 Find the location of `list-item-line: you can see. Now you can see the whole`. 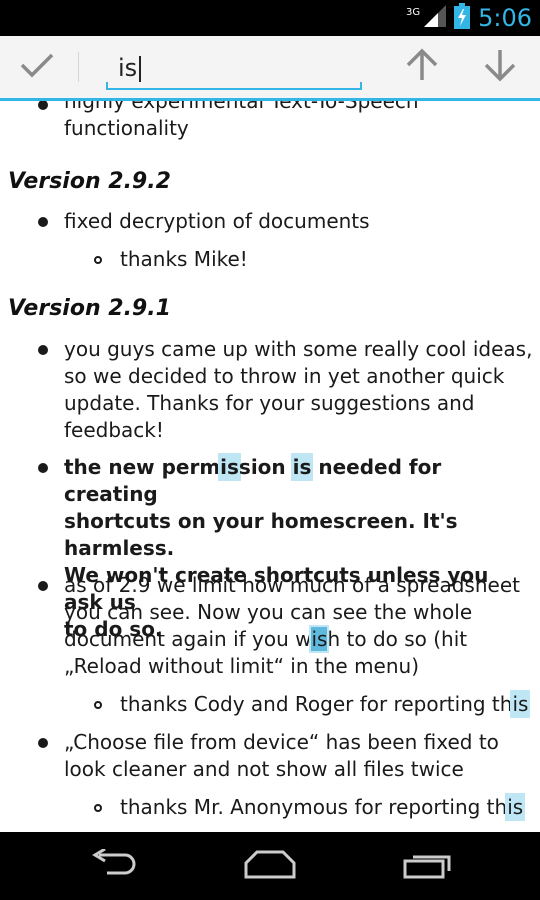

list-item-line: you can see. Now you can see the whole is located at coordinates (268, 612).